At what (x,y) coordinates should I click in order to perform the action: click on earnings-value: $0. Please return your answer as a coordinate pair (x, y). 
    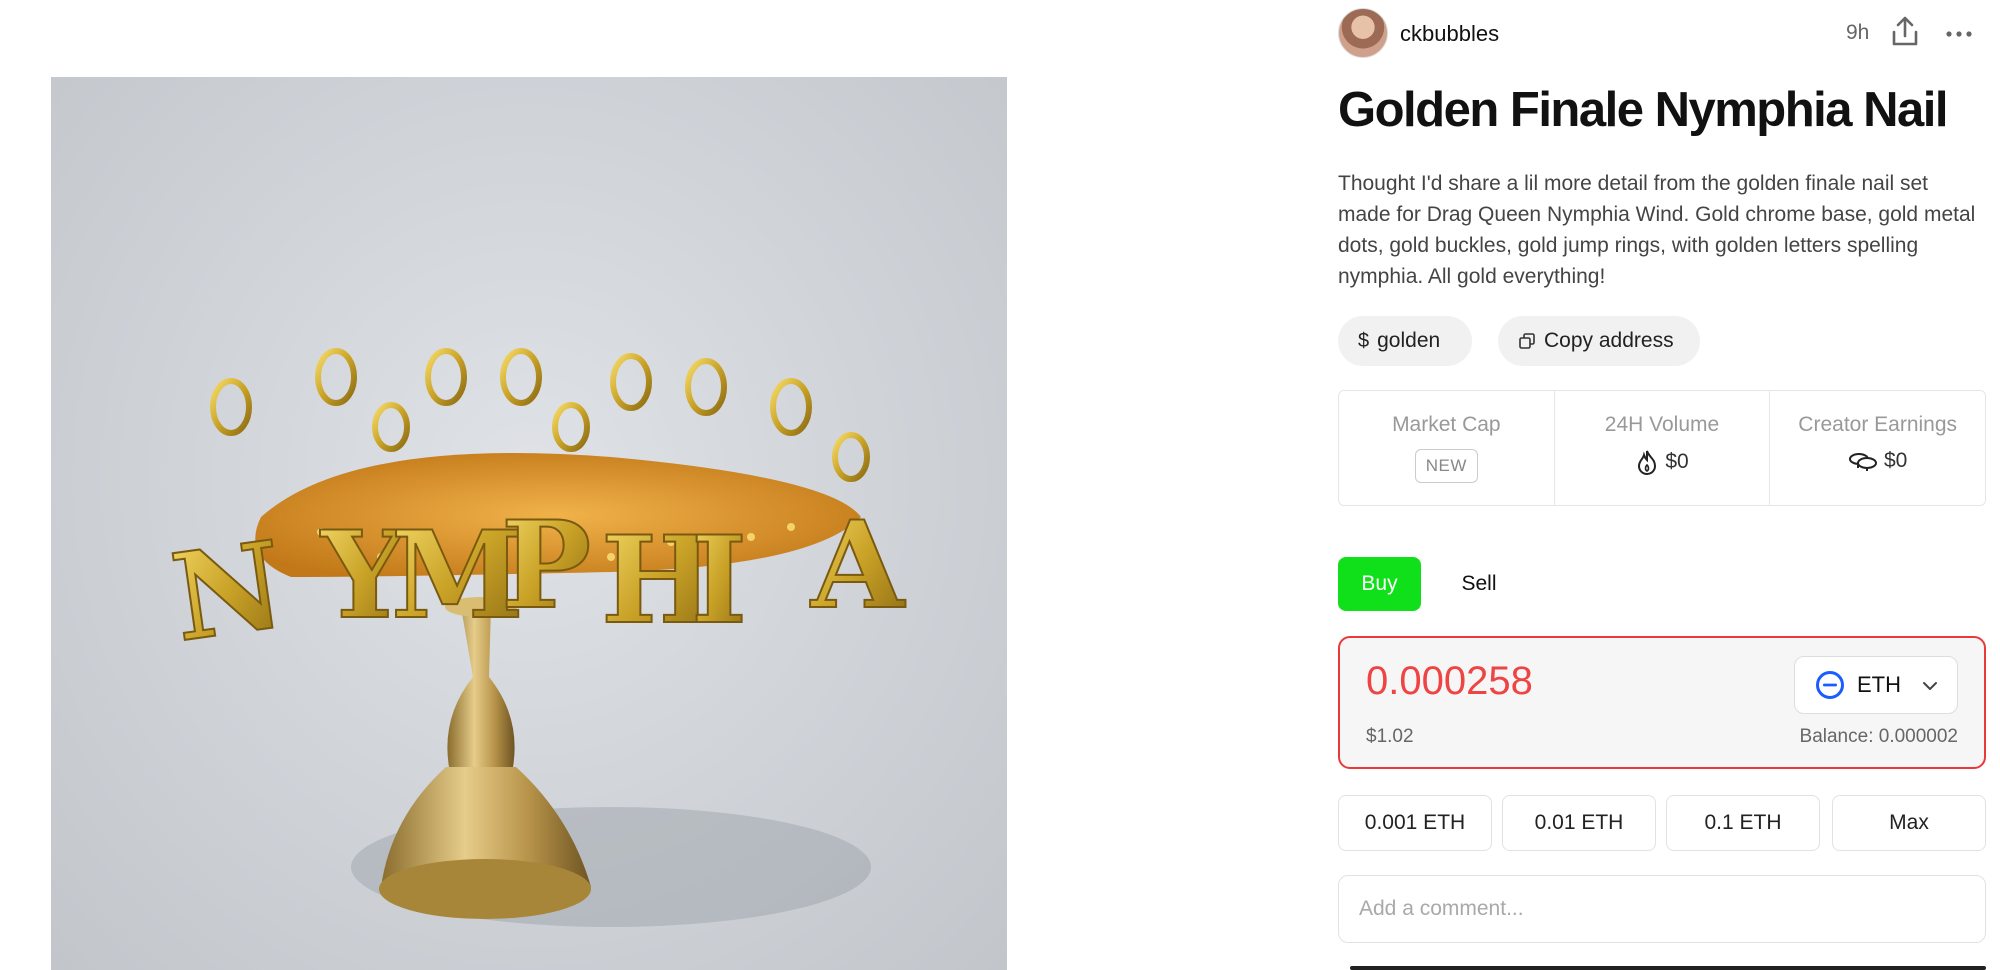
    Looking at the image, I should click on (1896, 460).